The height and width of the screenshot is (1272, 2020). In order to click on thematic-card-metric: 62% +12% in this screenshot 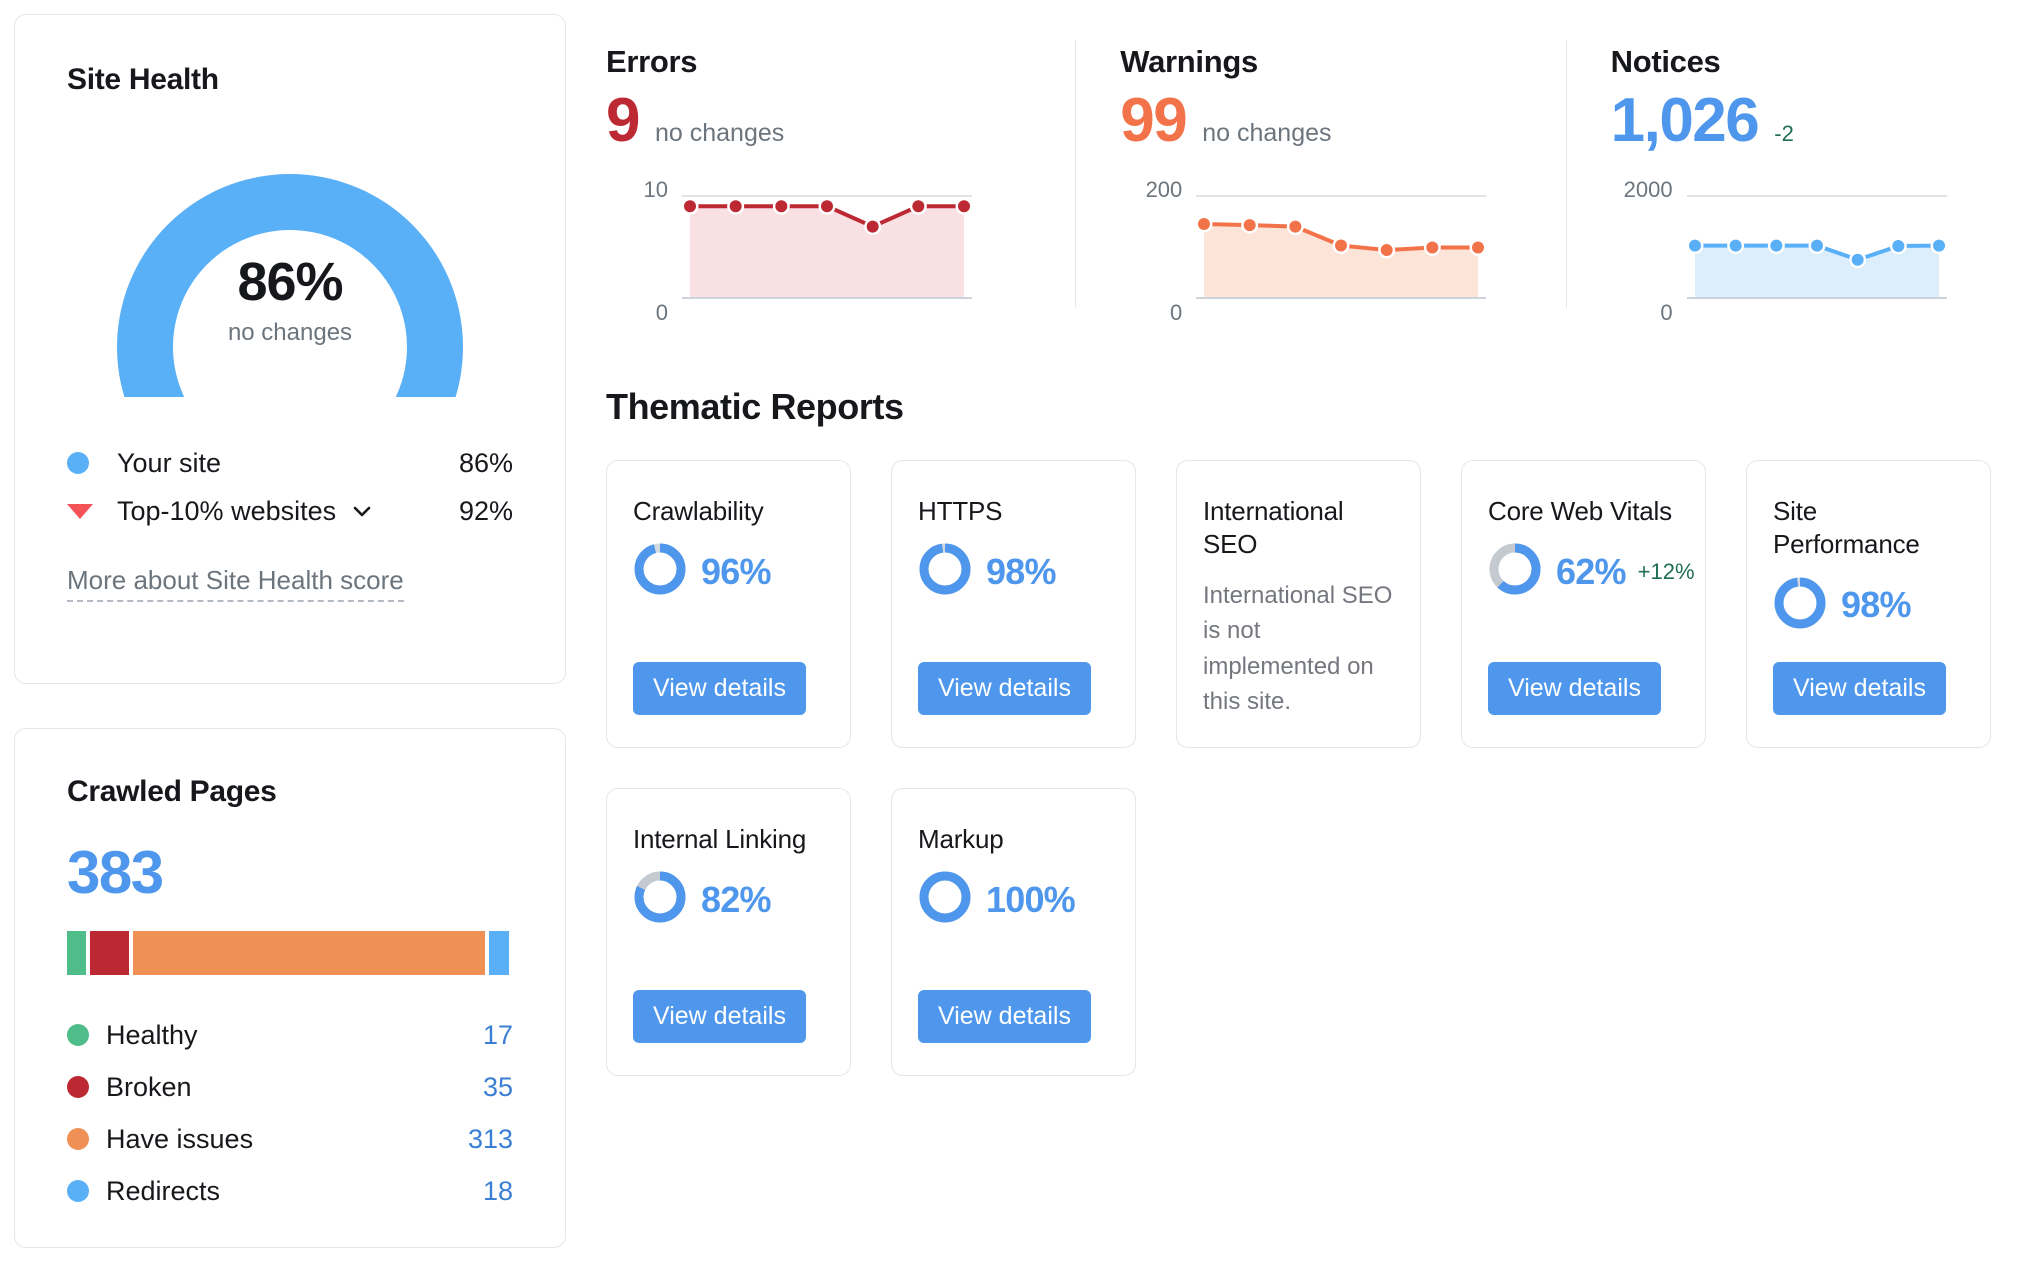, I will do `click(1591, 571)`.